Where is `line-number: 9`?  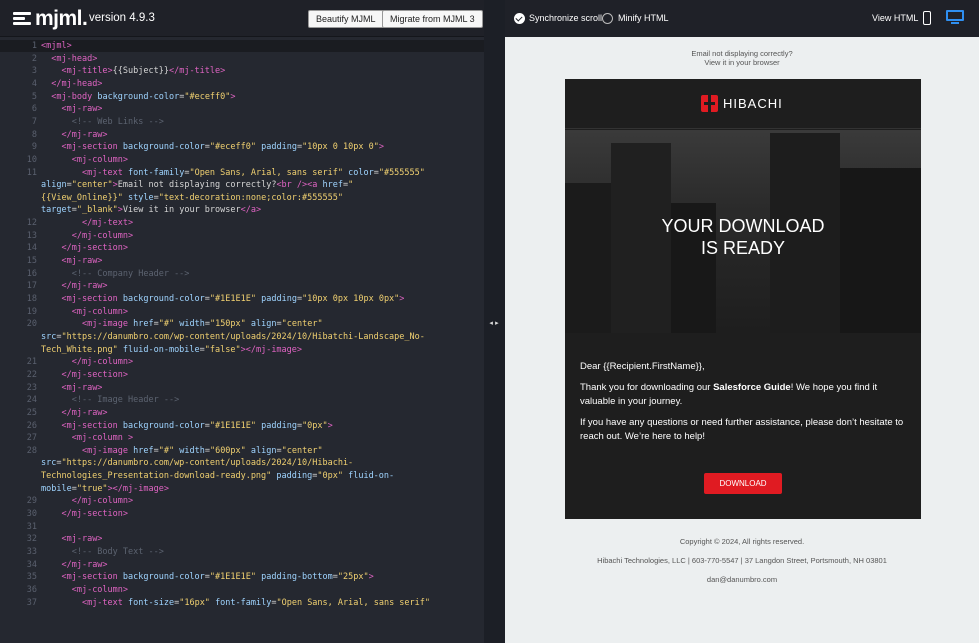 line-number: 9 is located at coordinates (34, 147).